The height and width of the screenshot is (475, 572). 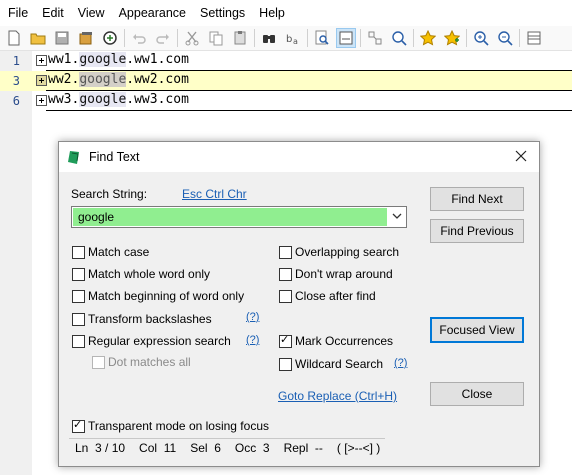 I want to click on close-icon, so click(x=521, y=156).